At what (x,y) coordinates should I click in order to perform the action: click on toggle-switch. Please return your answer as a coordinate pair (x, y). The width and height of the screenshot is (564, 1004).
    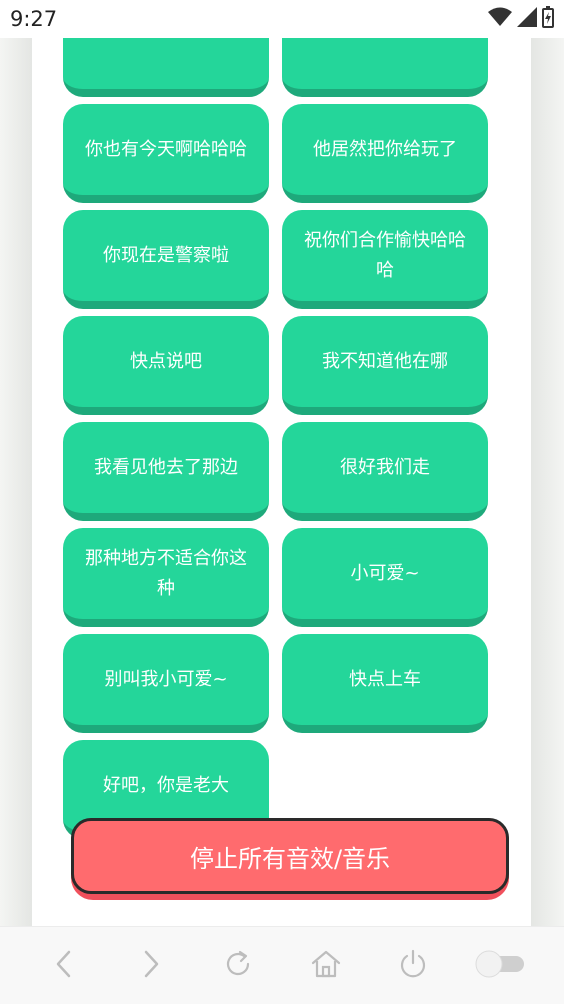
    Looking at the image, I should click on (500, 966).